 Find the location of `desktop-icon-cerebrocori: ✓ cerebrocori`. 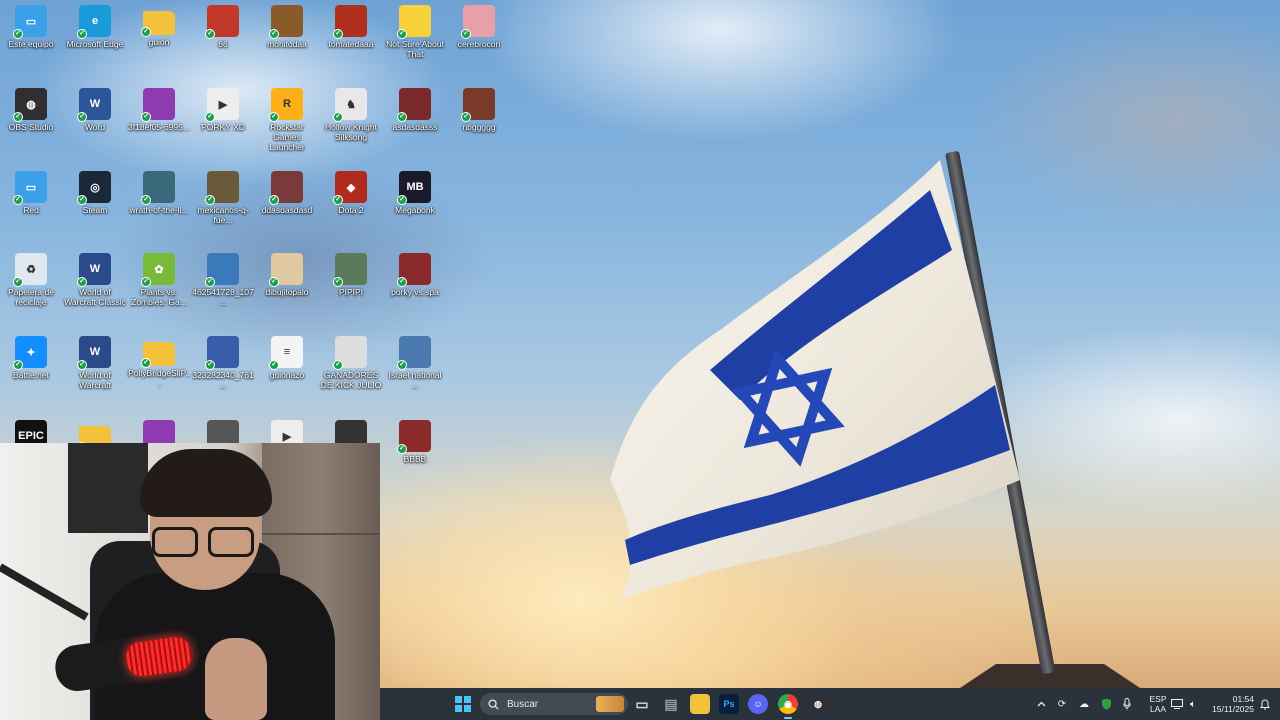

desktop-icon-cerebrocori: ✓ cerebrocori is located at coordinates (479, 27).